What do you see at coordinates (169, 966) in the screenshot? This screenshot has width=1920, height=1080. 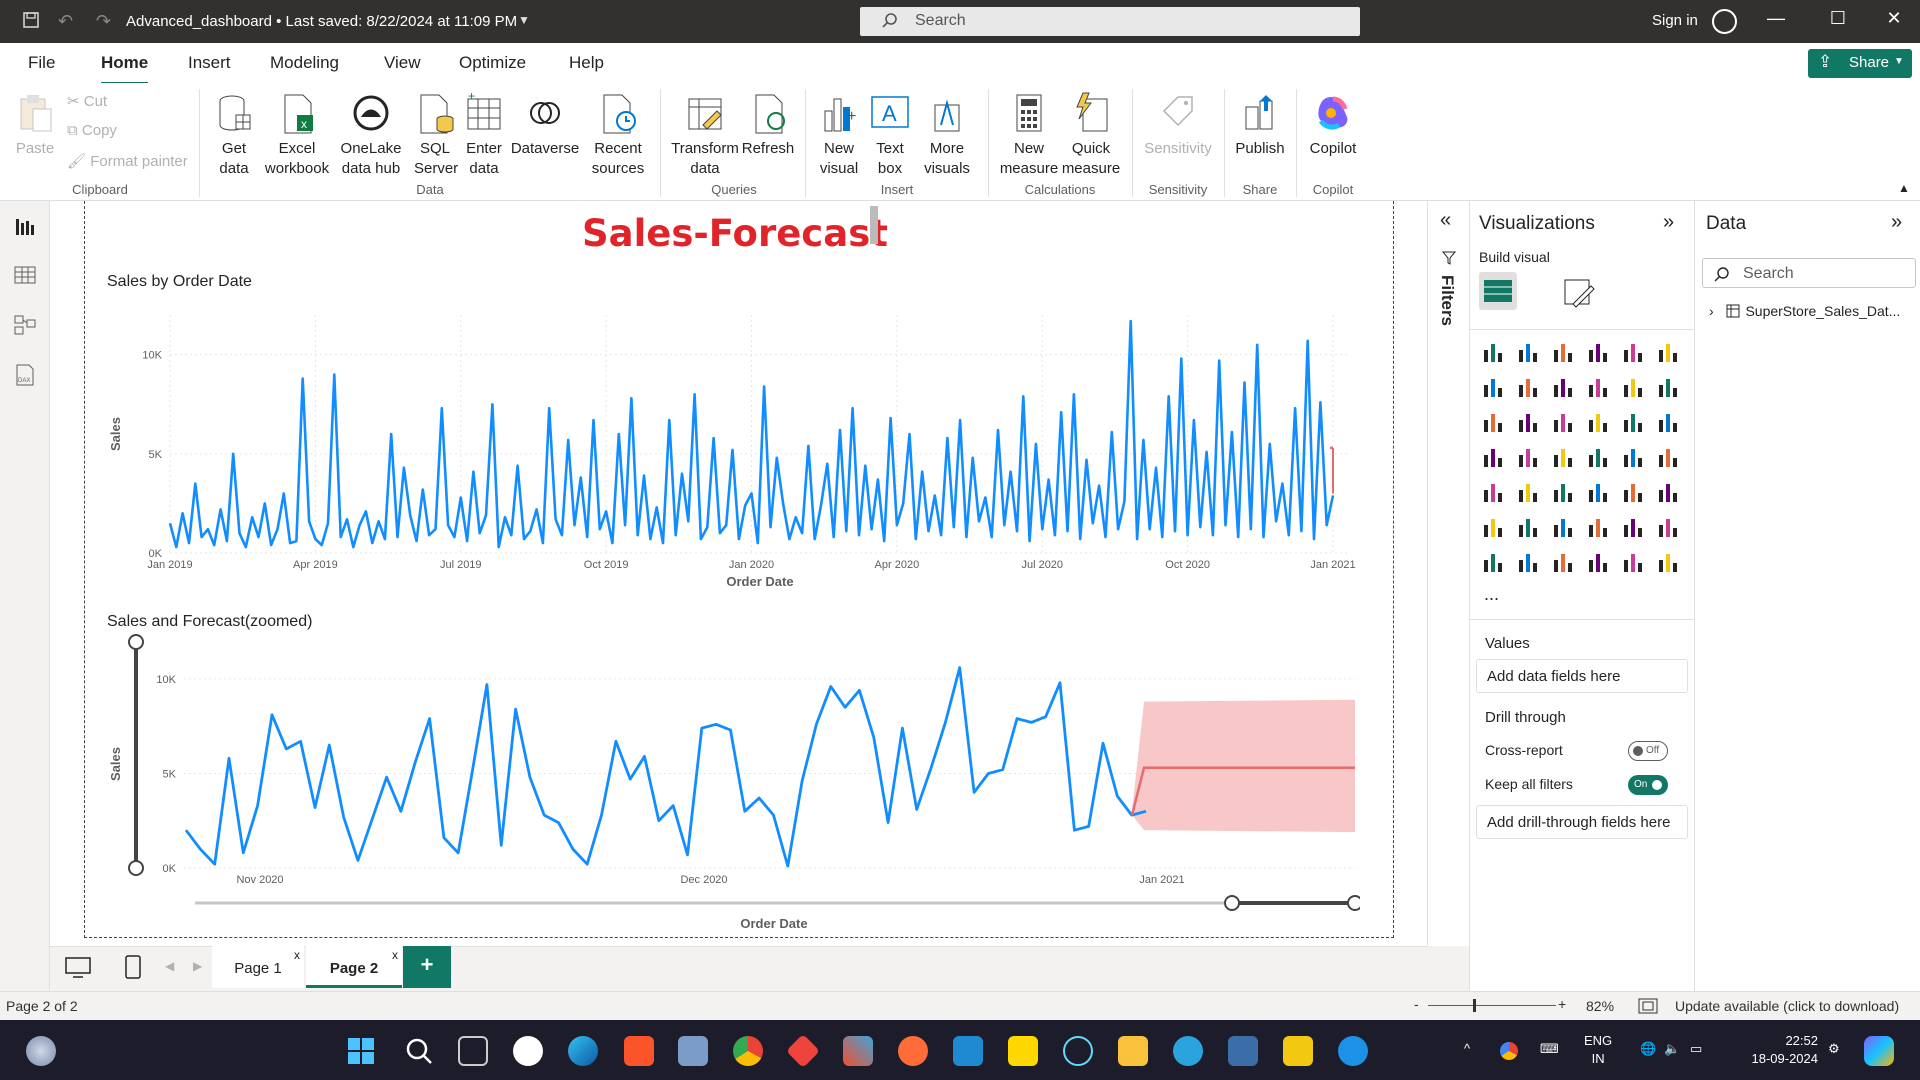 I see `chevron-left-icon: ◀` at bounding box center [169, 966].